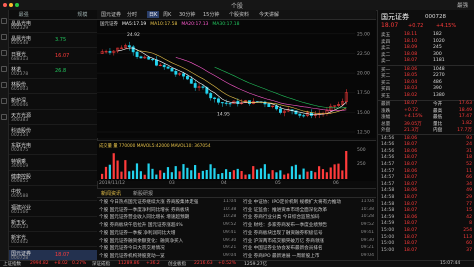 This screenshot has height=267, width=474. What do you see at coordinates (61, 70) in the screenshot?
I see `watchlist-price: 26.8` at bounding box center [61, 70].